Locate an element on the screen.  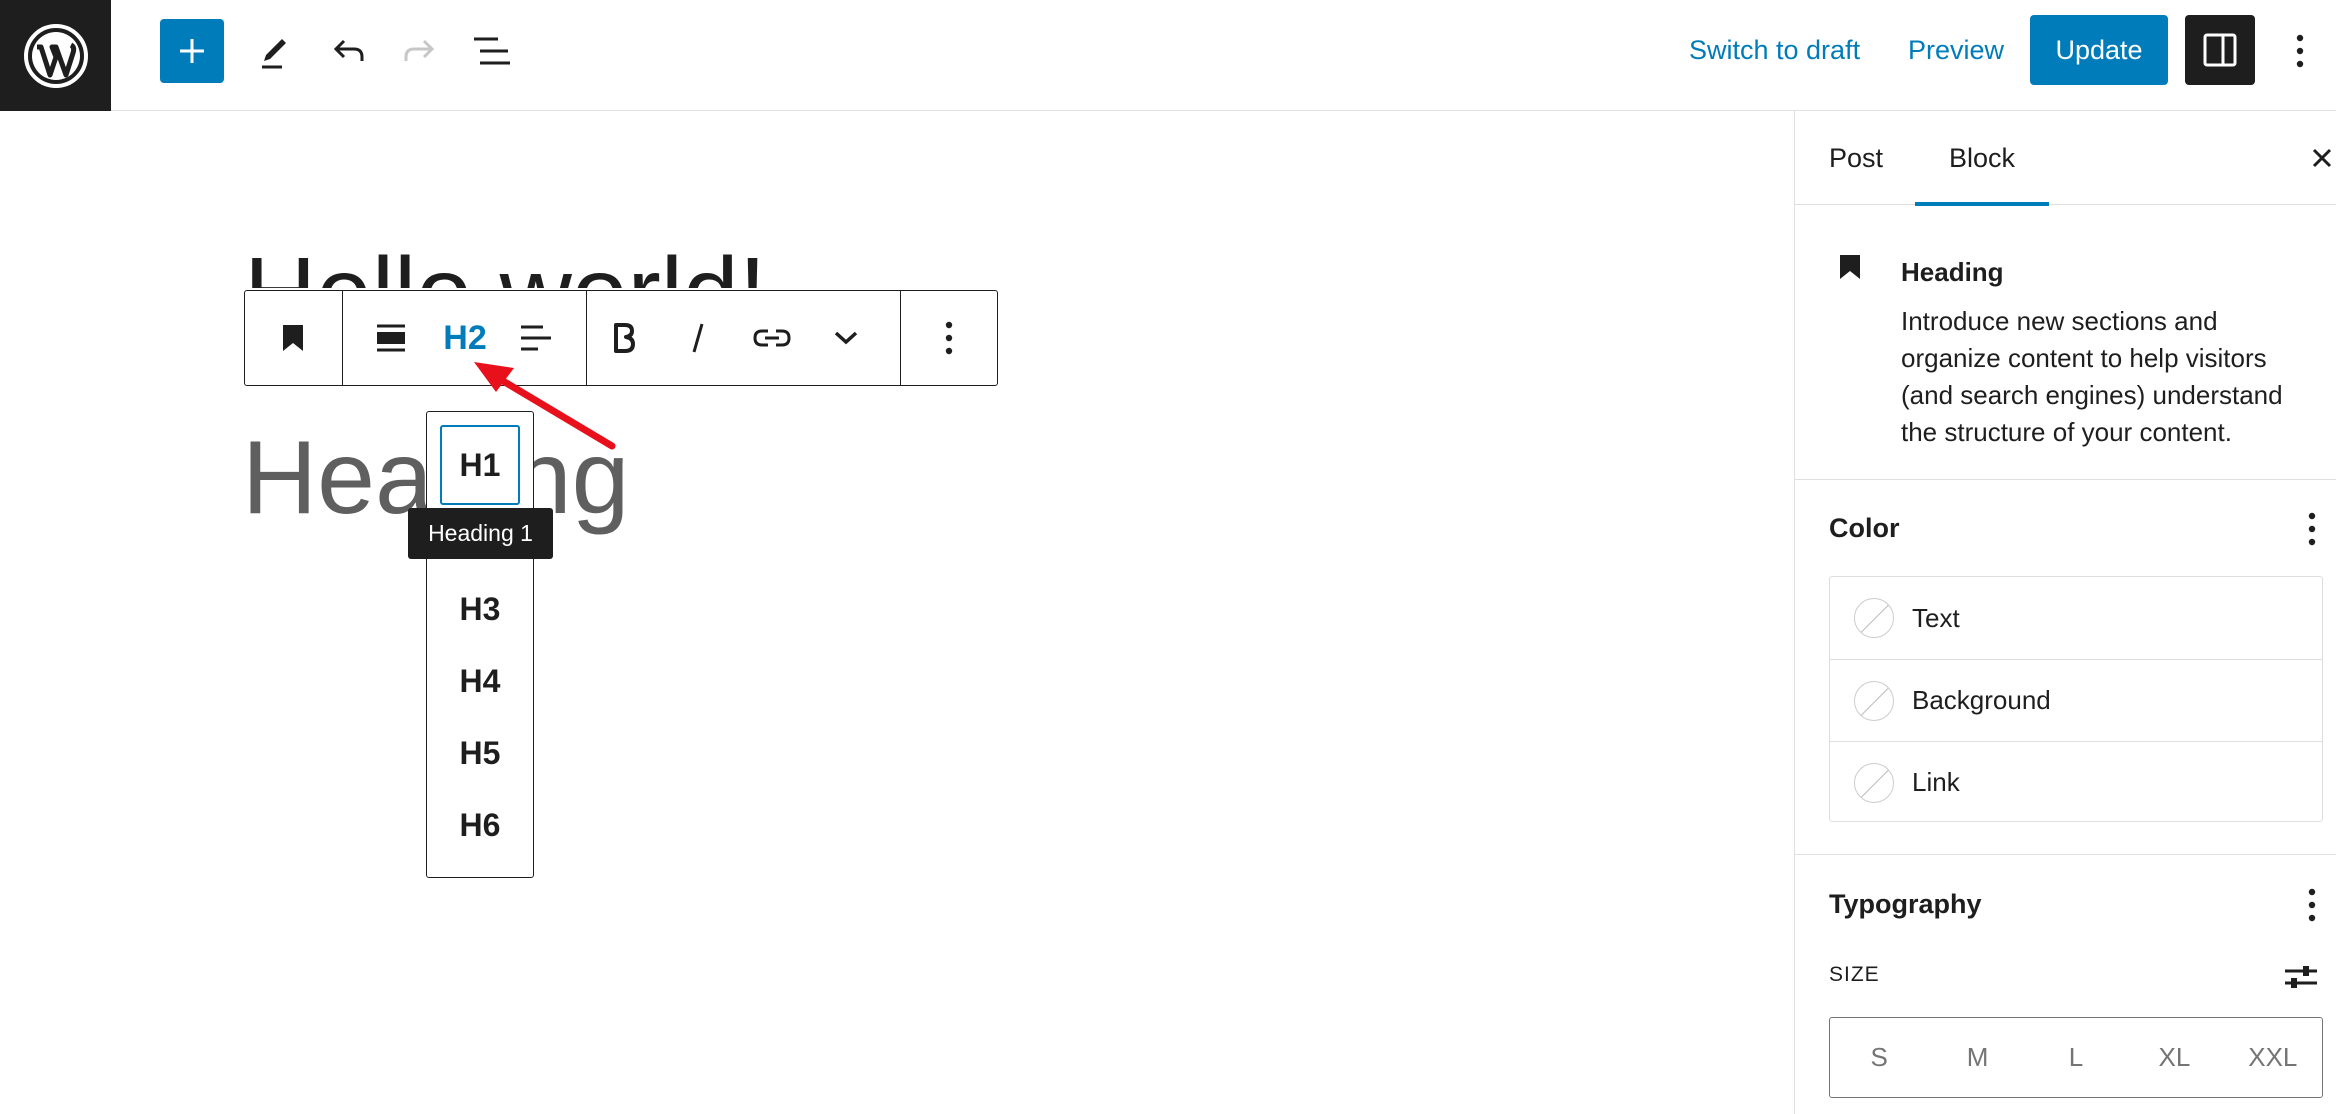
close-icon is located at coordinates (2322, 158).